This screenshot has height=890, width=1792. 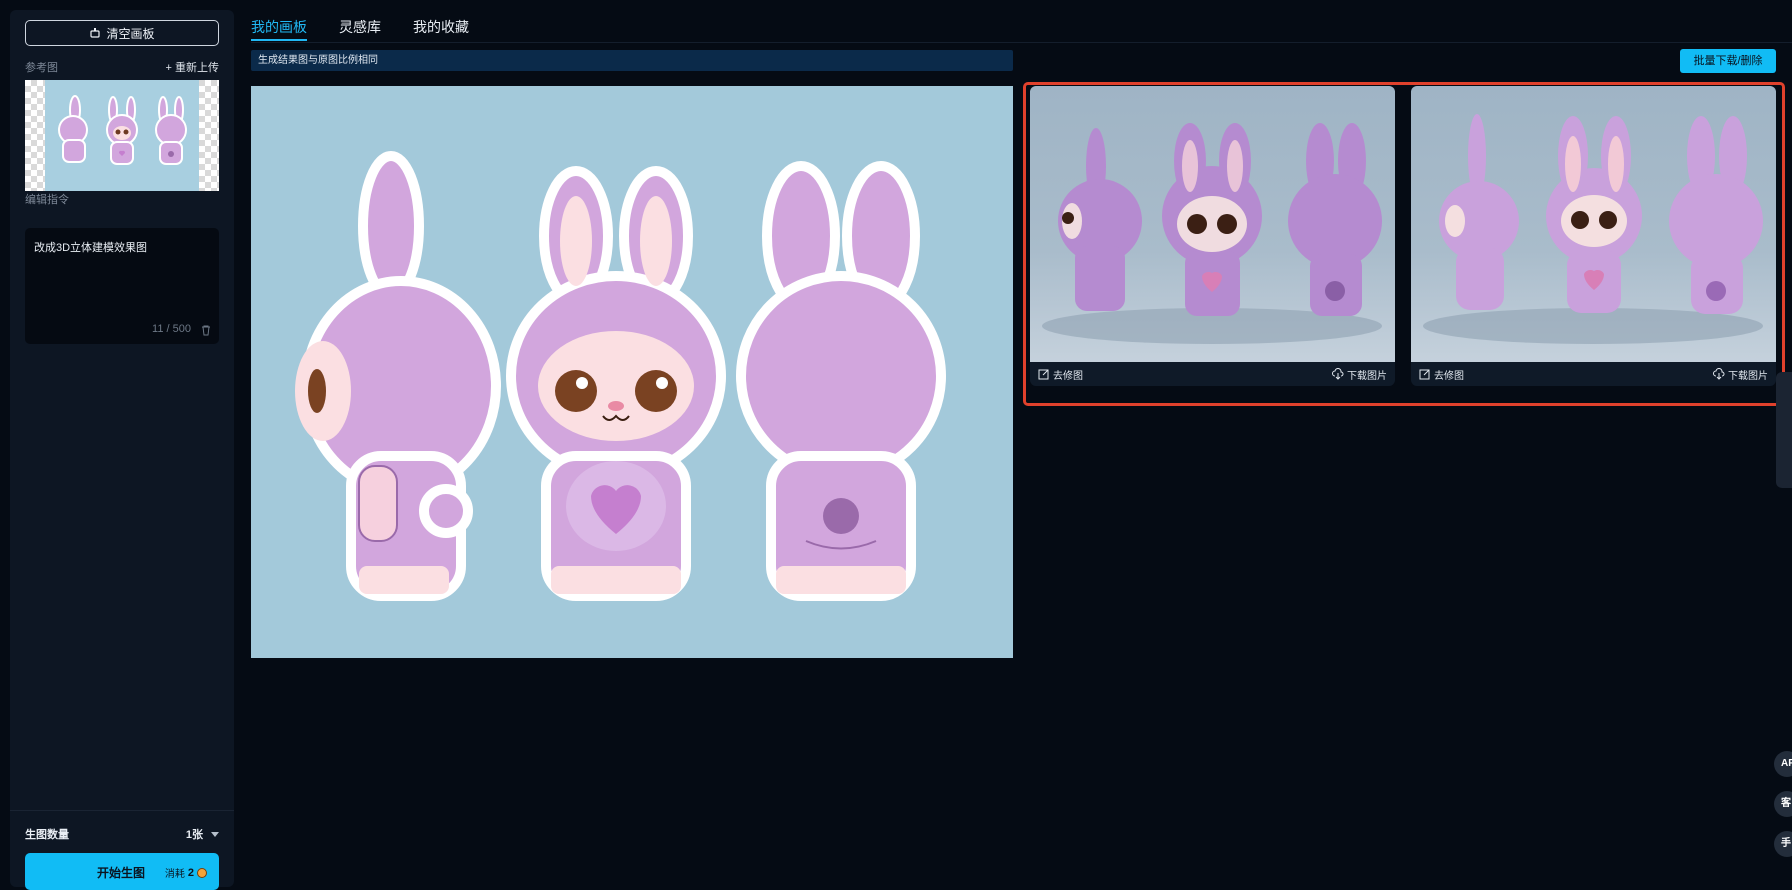 I want to click on start-generate-label: 开始生图, so click(x=121, y=873).